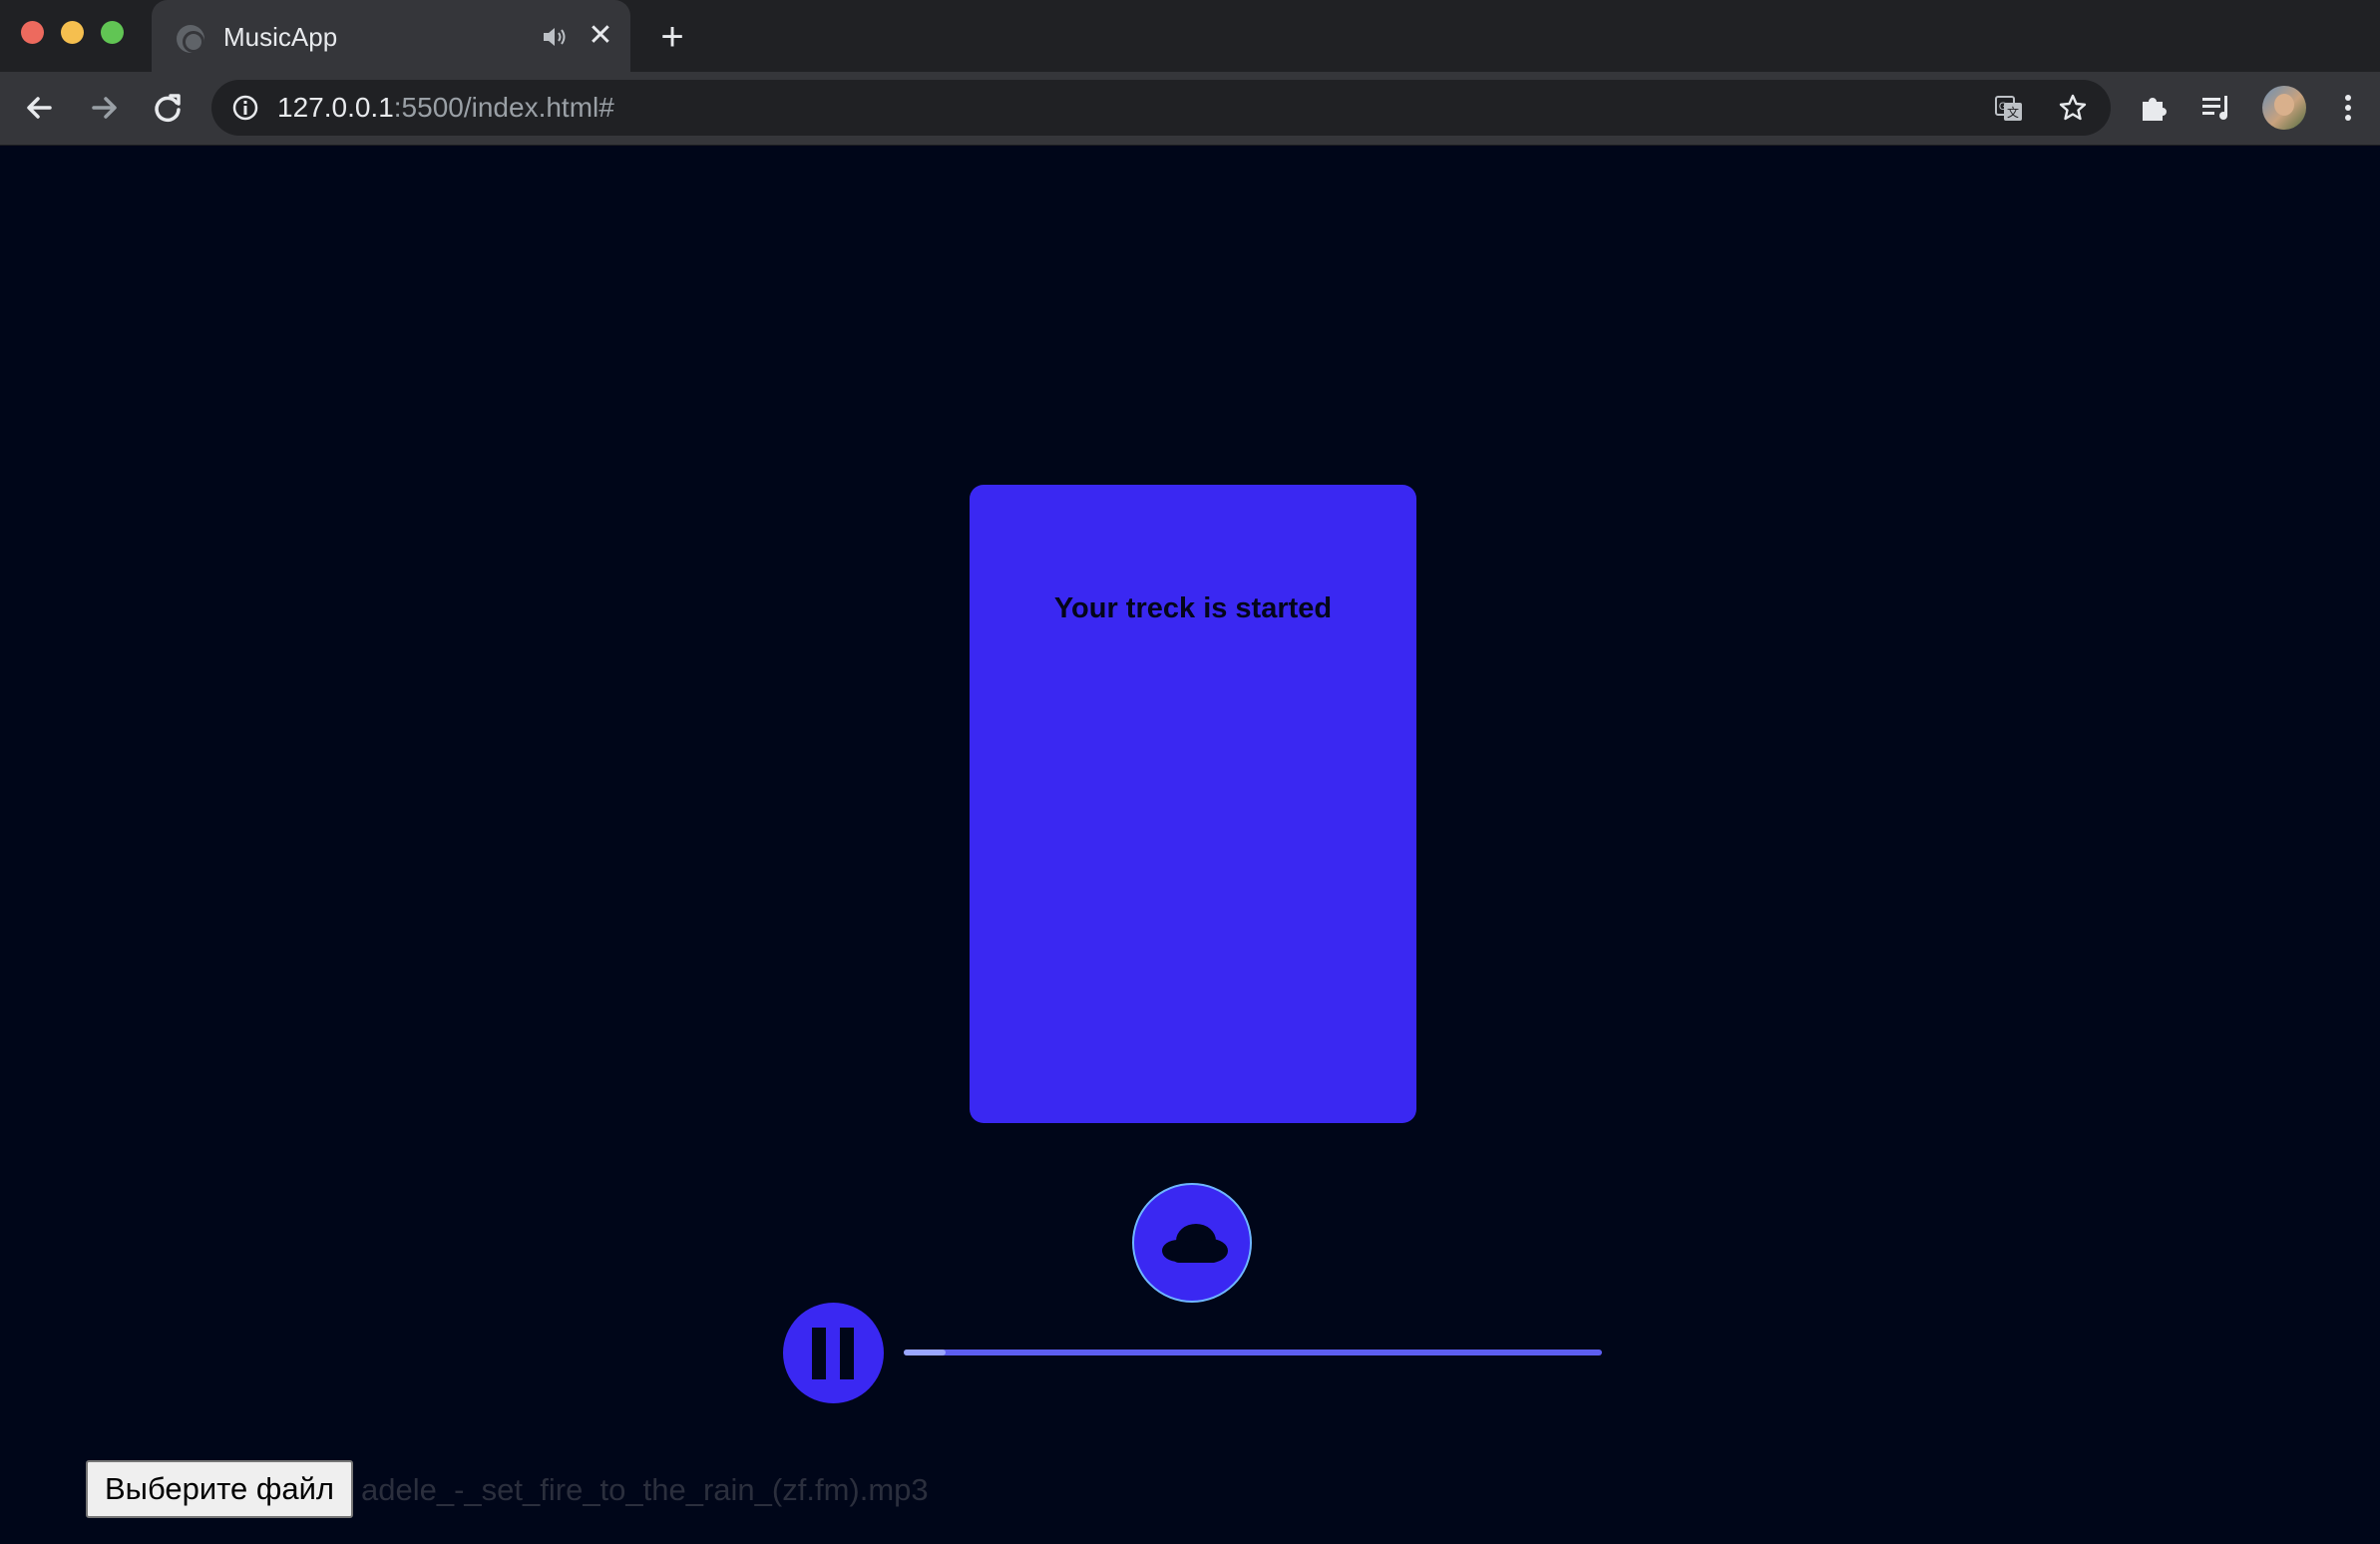 Image resolution: width=2380 pixels, height=1544 pixels. I want to click on track-status-text: Your treck is started, so click(1193, 608).